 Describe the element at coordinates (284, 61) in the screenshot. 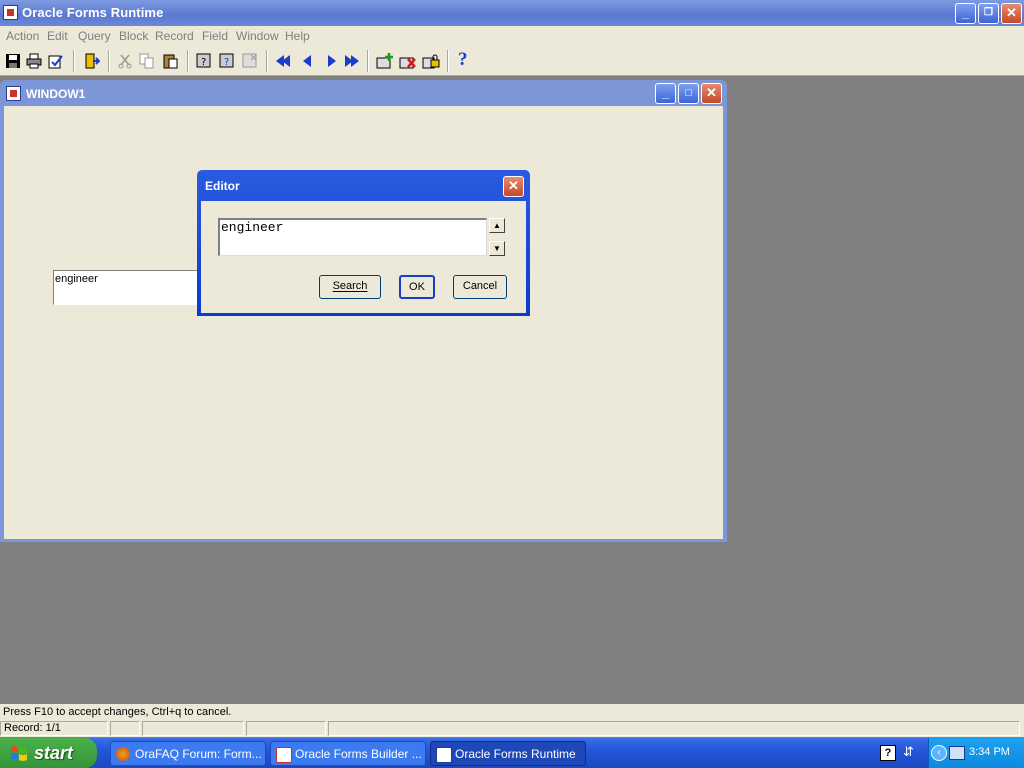

I see `first-record-icon` at that location.